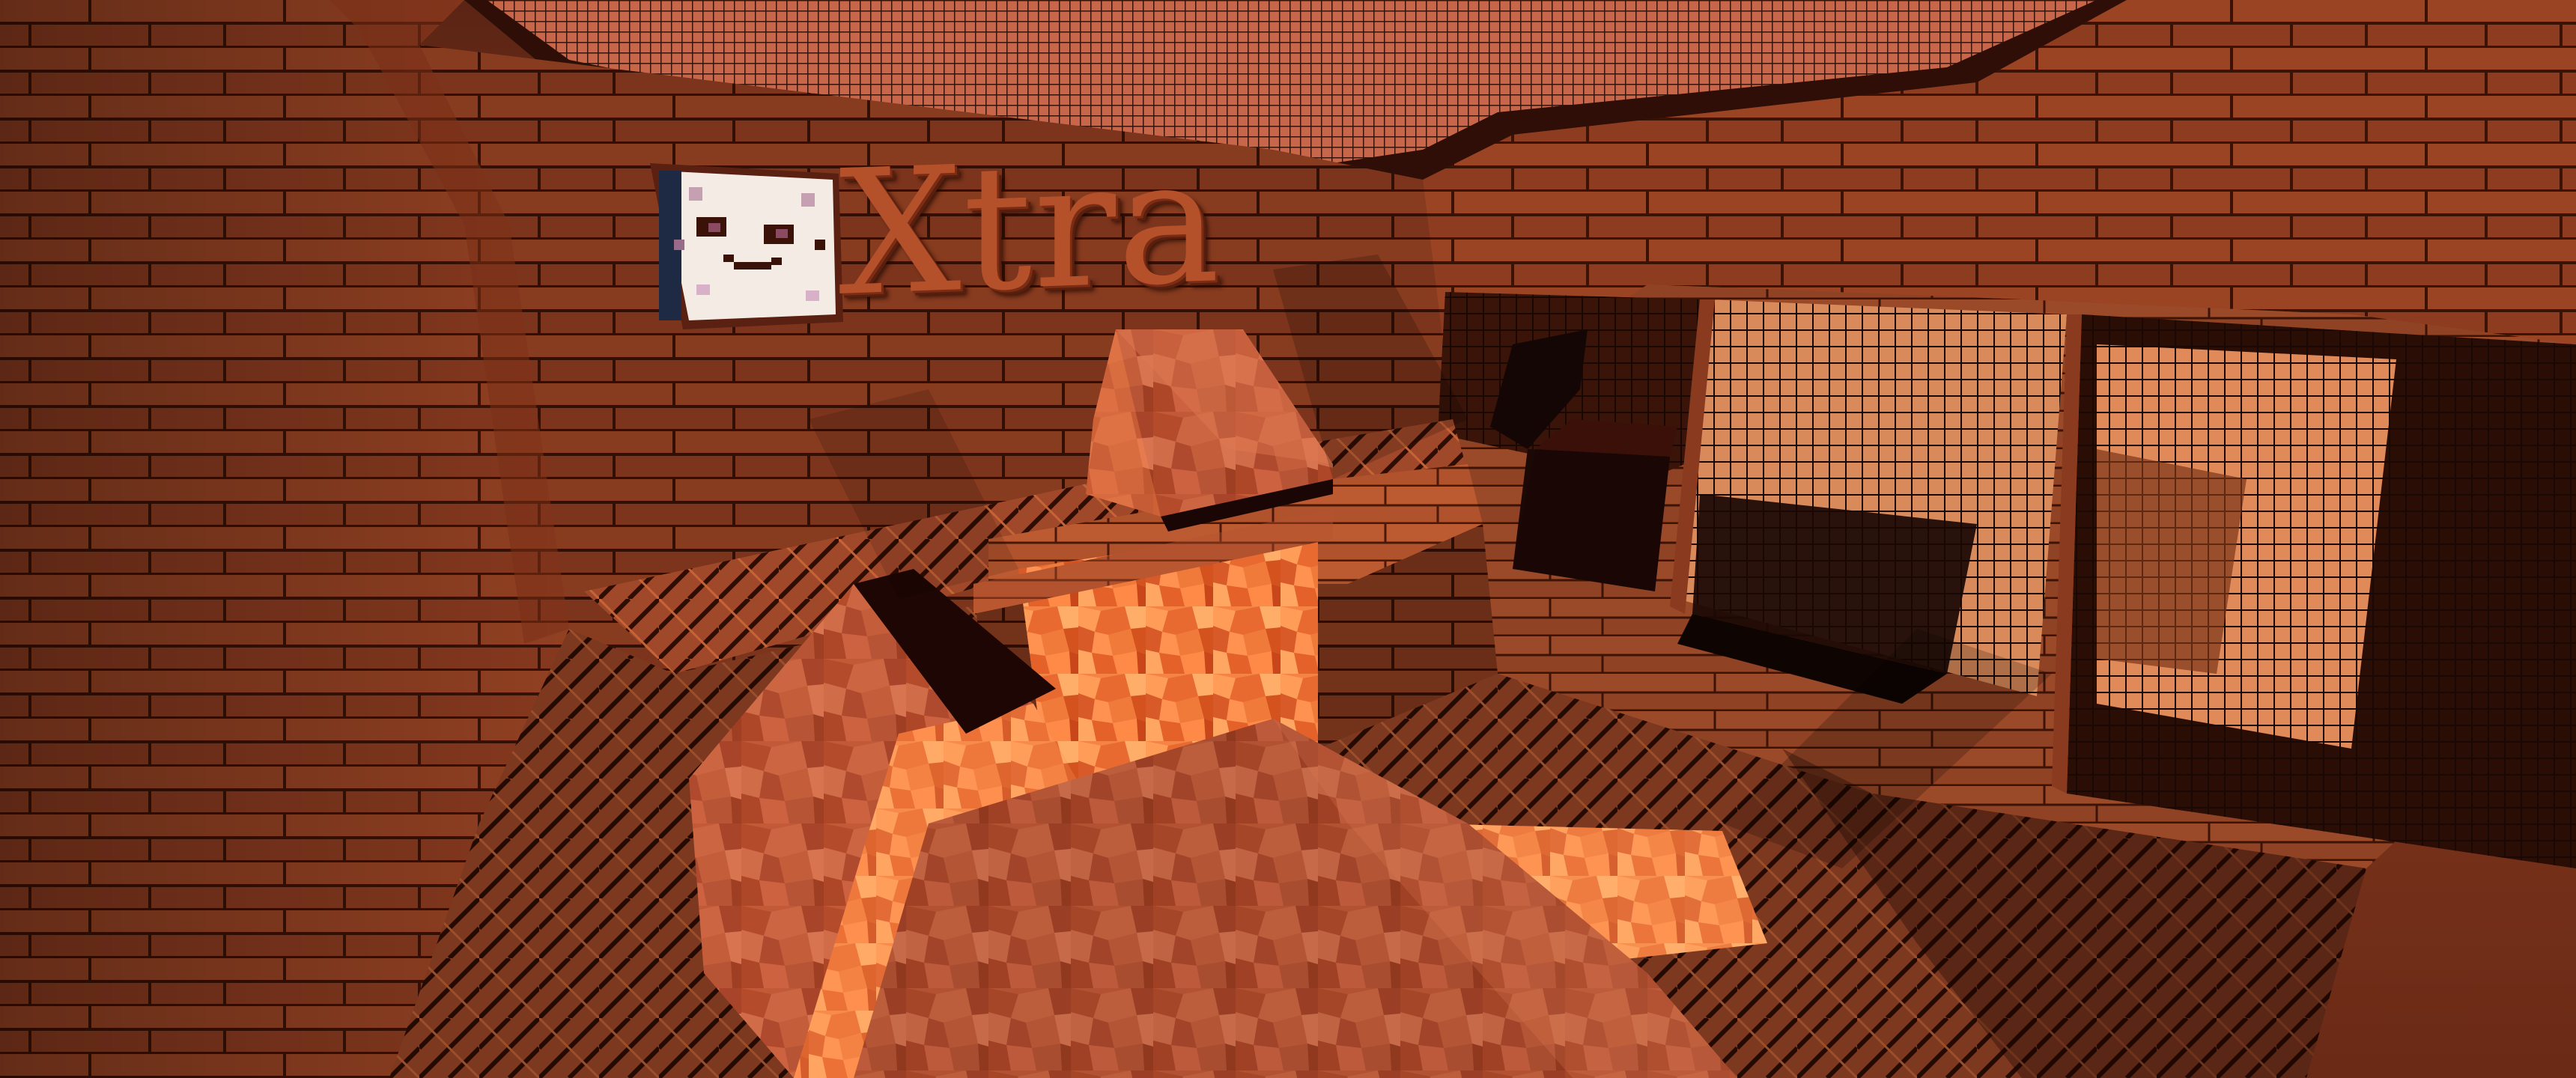 The height and width of the screenshot is (1078, 2576). What do you see at coordinates (2321, 591) in the screenshot?
I see `window-grate-right` at bounding box center [2321, 591].